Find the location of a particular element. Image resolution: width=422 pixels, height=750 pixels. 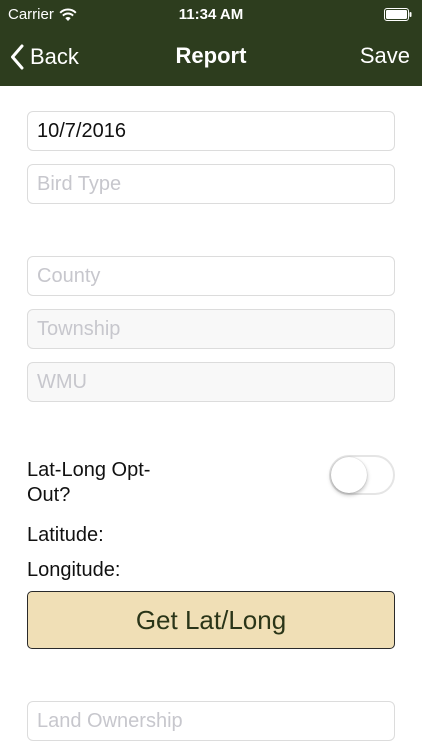

date-field is located at coordinates (211, 131).